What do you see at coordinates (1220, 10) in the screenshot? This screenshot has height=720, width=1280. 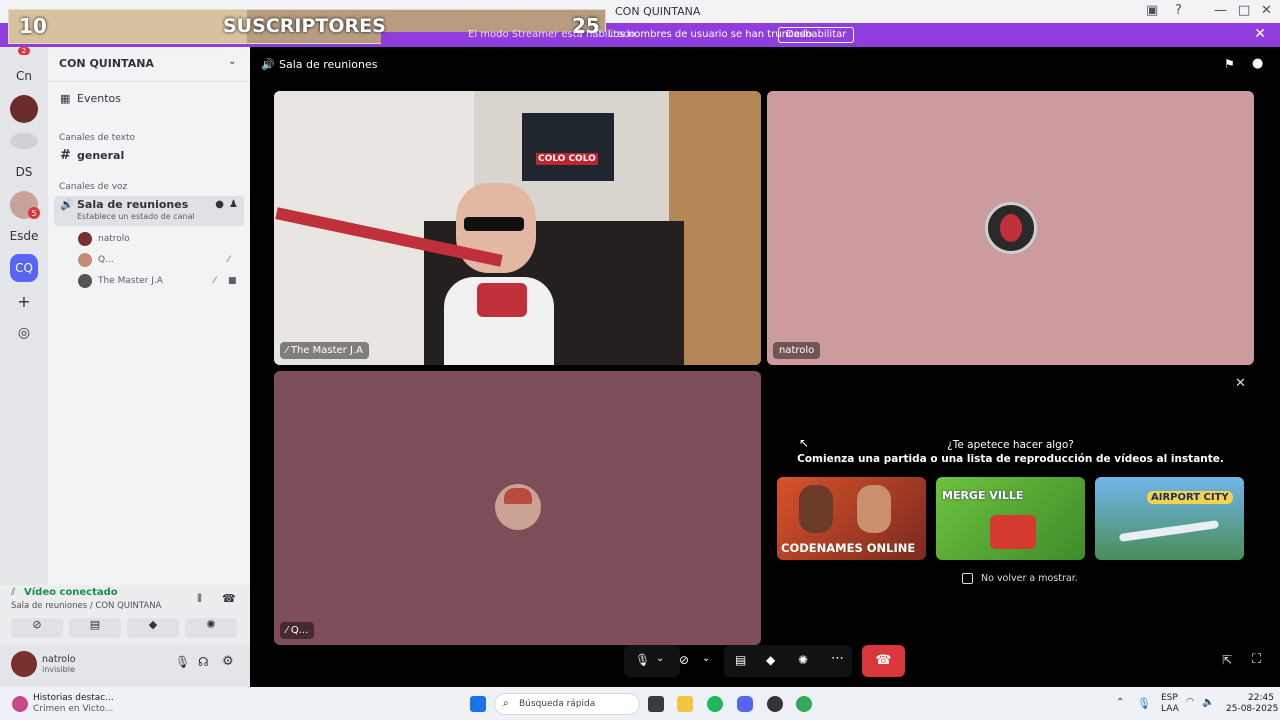 I see `minimize-button: —` at bounding box center [1220, 10].